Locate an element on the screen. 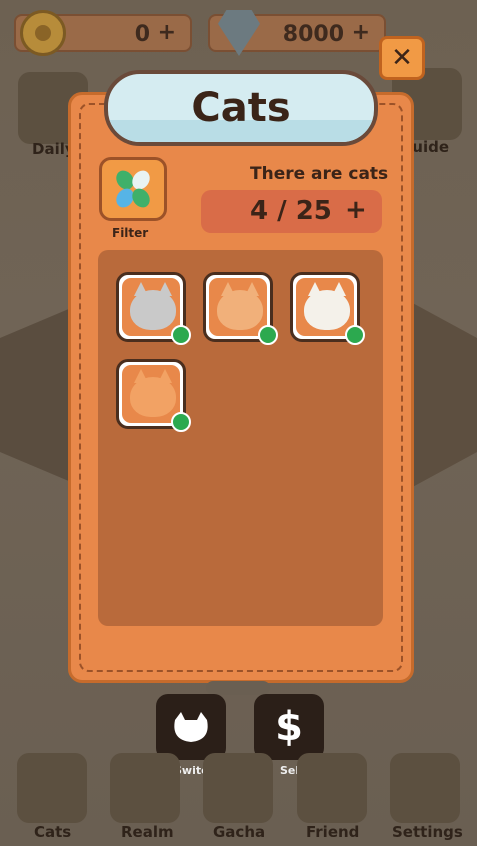  close-button: ✕ is located at coordinates (402, 58).